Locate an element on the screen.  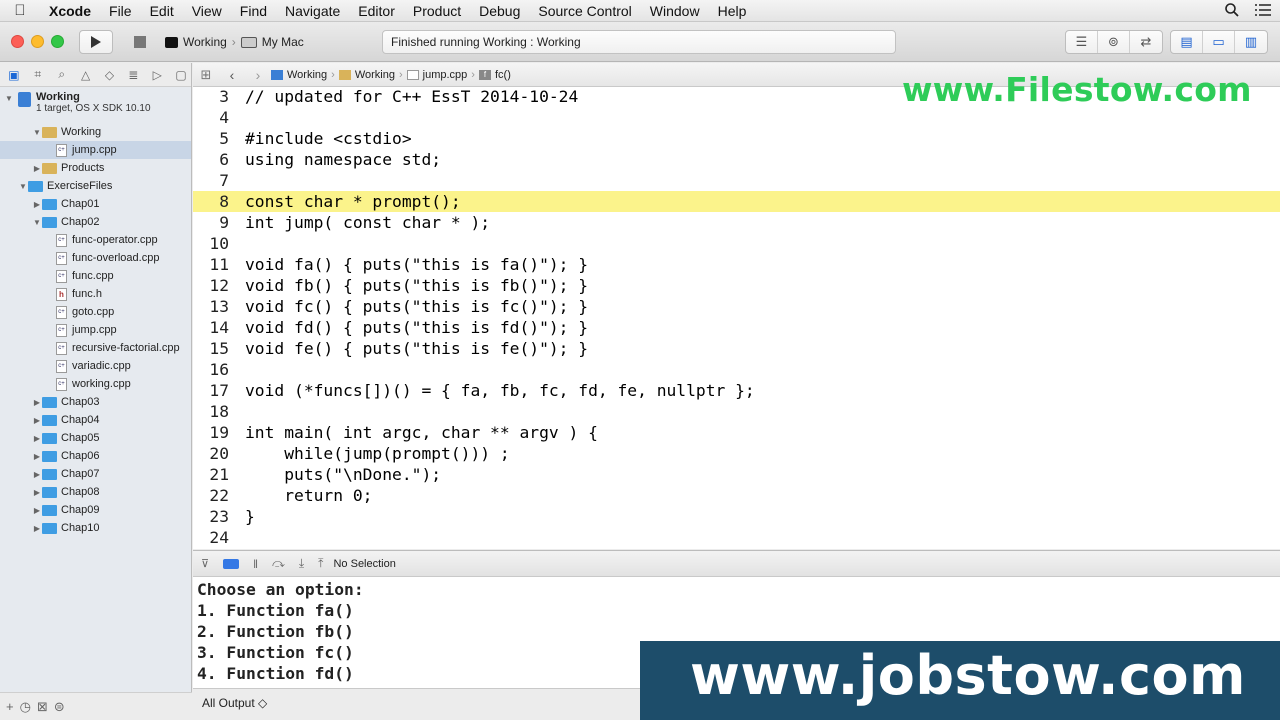
navigator-item: c+ recursive-factorial.cpp is located at coordinates (95, 348).